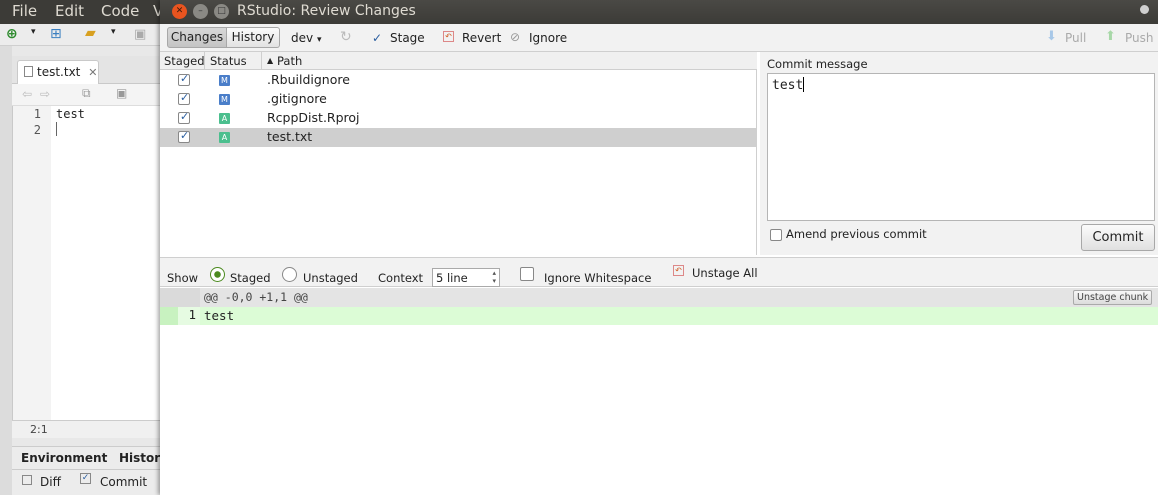  I want to click on show-label: Show, so click(183, 278).